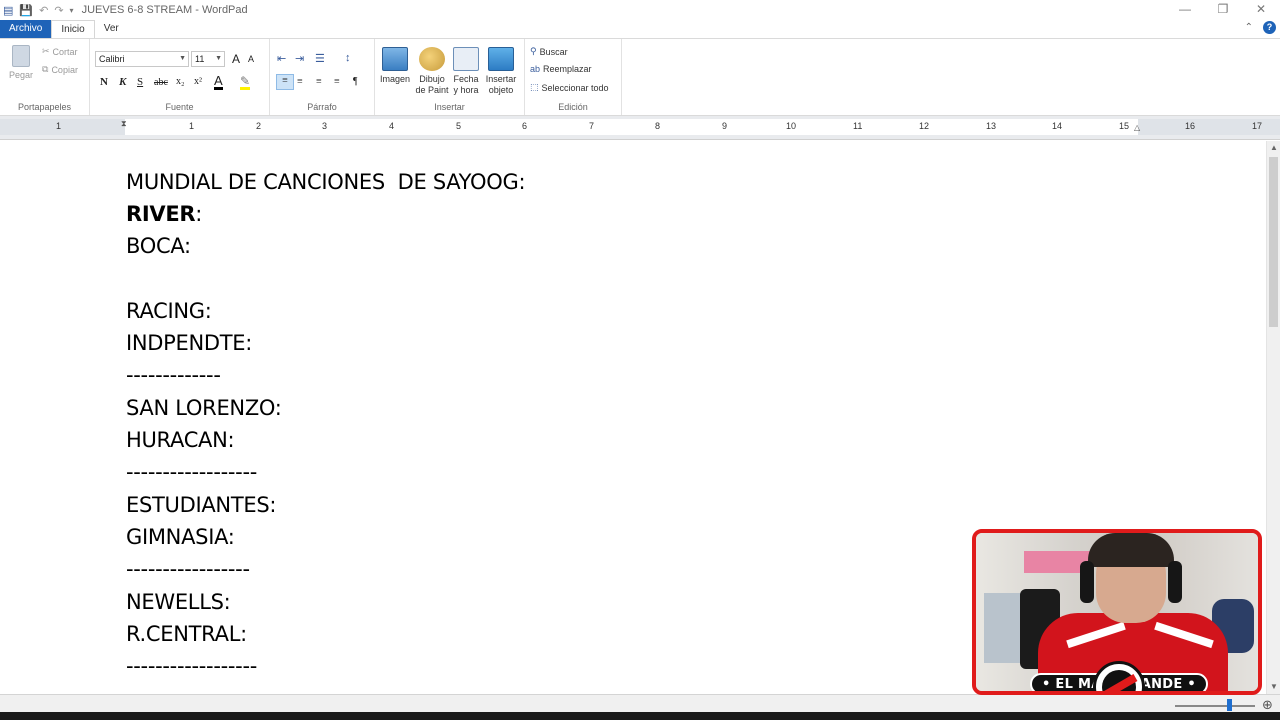  Describe the element at coordinates (348, 58) in the screenshot. I see `line-spacing-icon: ↕` at that location.